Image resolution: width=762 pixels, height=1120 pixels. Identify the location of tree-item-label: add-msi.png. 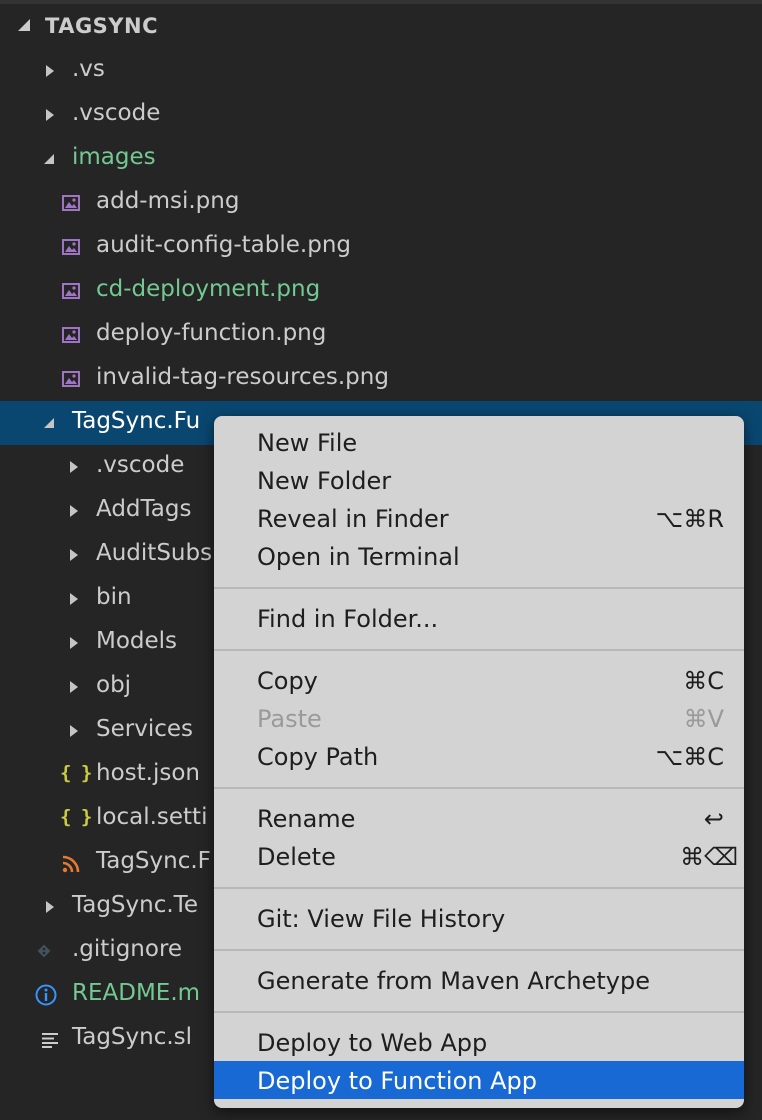
(168, 201).